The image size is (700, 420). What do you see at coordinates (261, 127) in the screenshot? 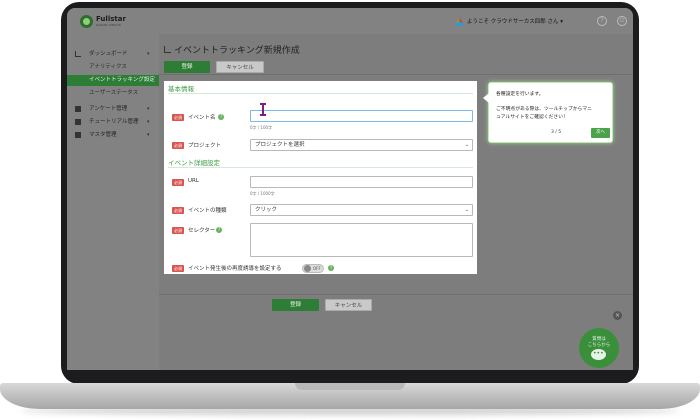
I see `event-name-counter: 0字 / 100字` at bounding box center [261, 127].